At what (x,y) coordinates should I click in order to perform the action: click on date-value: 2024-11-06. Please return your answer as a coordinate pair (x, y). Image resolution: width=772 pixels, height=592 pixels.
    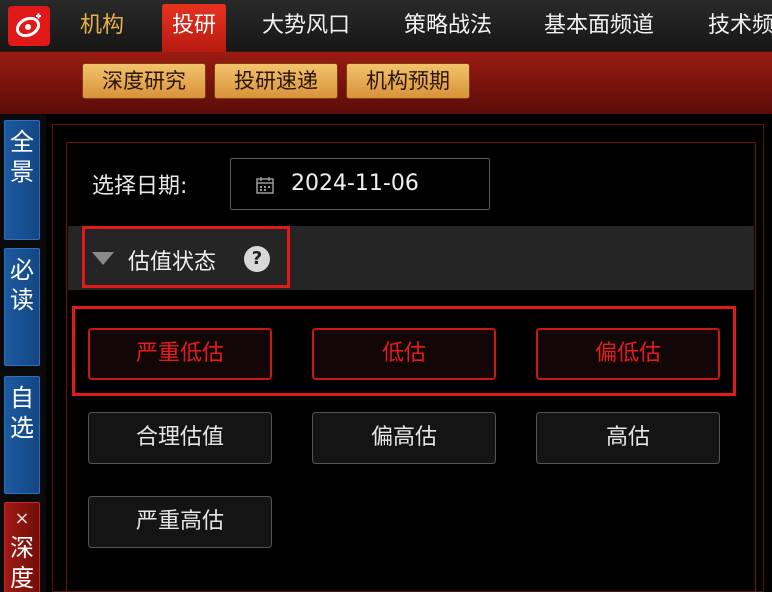
    Looking at the image, I should click on (355, 183).